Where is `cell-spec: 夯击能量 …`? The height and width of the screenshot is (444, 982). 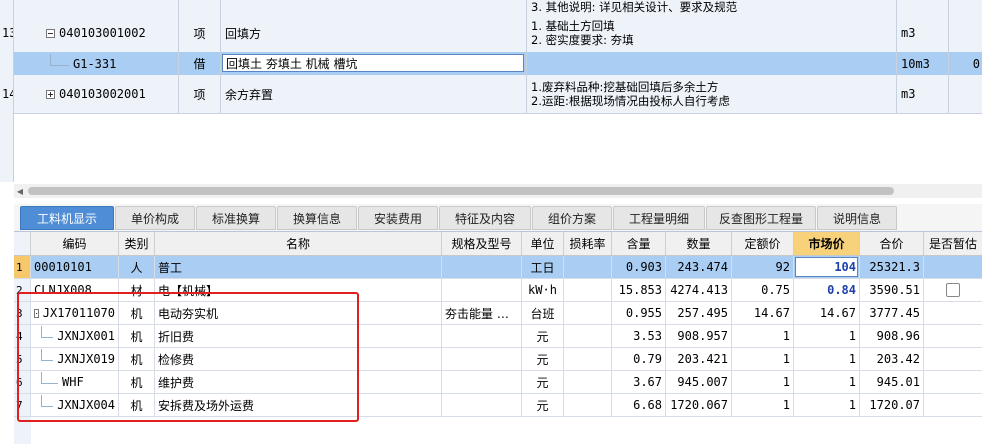
cell-spec: 夯击能量 … is located at coordinates (482, 313).